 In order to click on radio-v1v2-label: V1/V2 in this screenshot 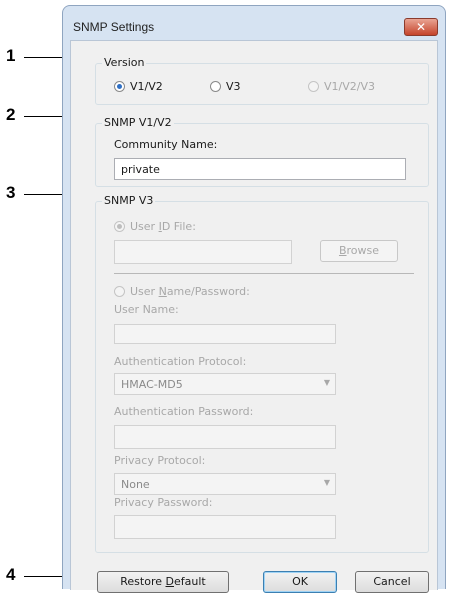, I will do `click(146, 86)`.